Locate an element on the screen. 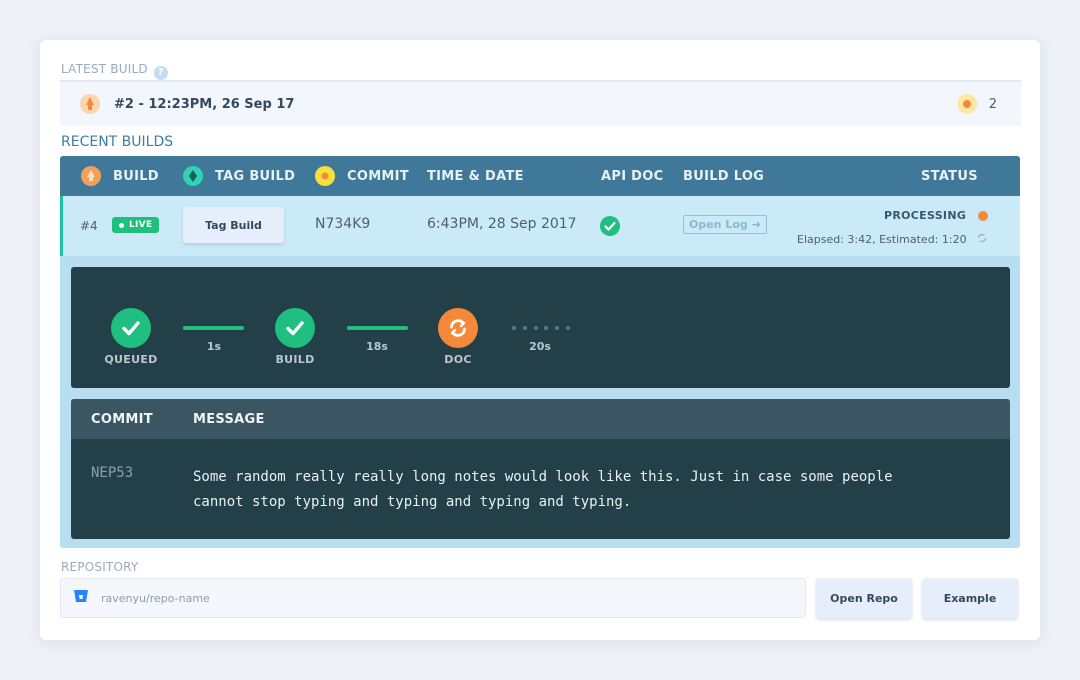  header-tag-build: TAG BUILD is located at coordinates (239, 176).